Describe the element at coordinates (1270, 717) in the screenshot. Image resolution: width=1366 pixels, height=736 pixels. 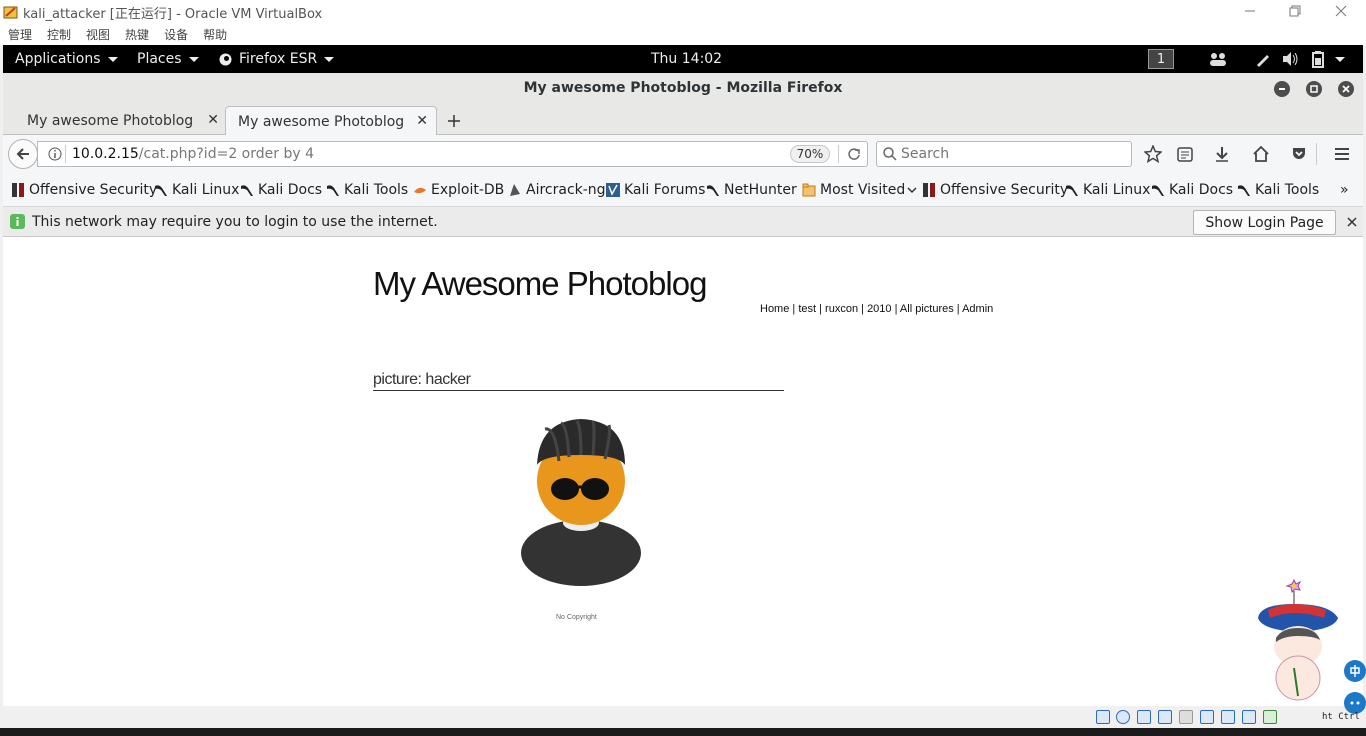
I see `cpu-icon` at that location.